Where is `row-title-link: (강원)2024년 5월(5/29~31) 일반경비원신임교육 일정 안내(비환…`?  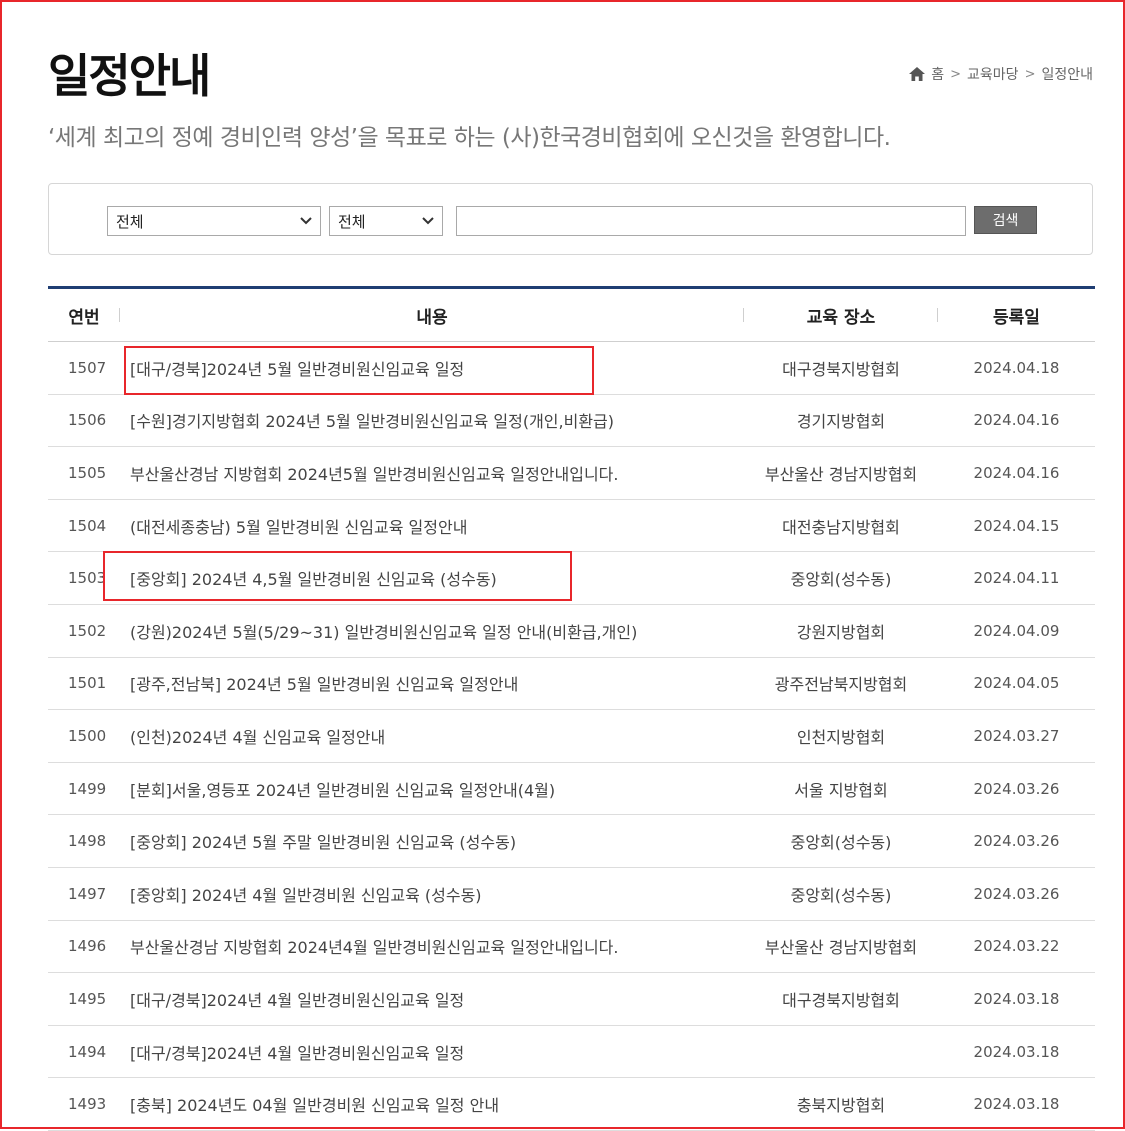
row-title-link: (강원)2024년 5월(5/29~31) 일반경비원신임교육 일정 안내(비환… is located at coordinates (432, 631).